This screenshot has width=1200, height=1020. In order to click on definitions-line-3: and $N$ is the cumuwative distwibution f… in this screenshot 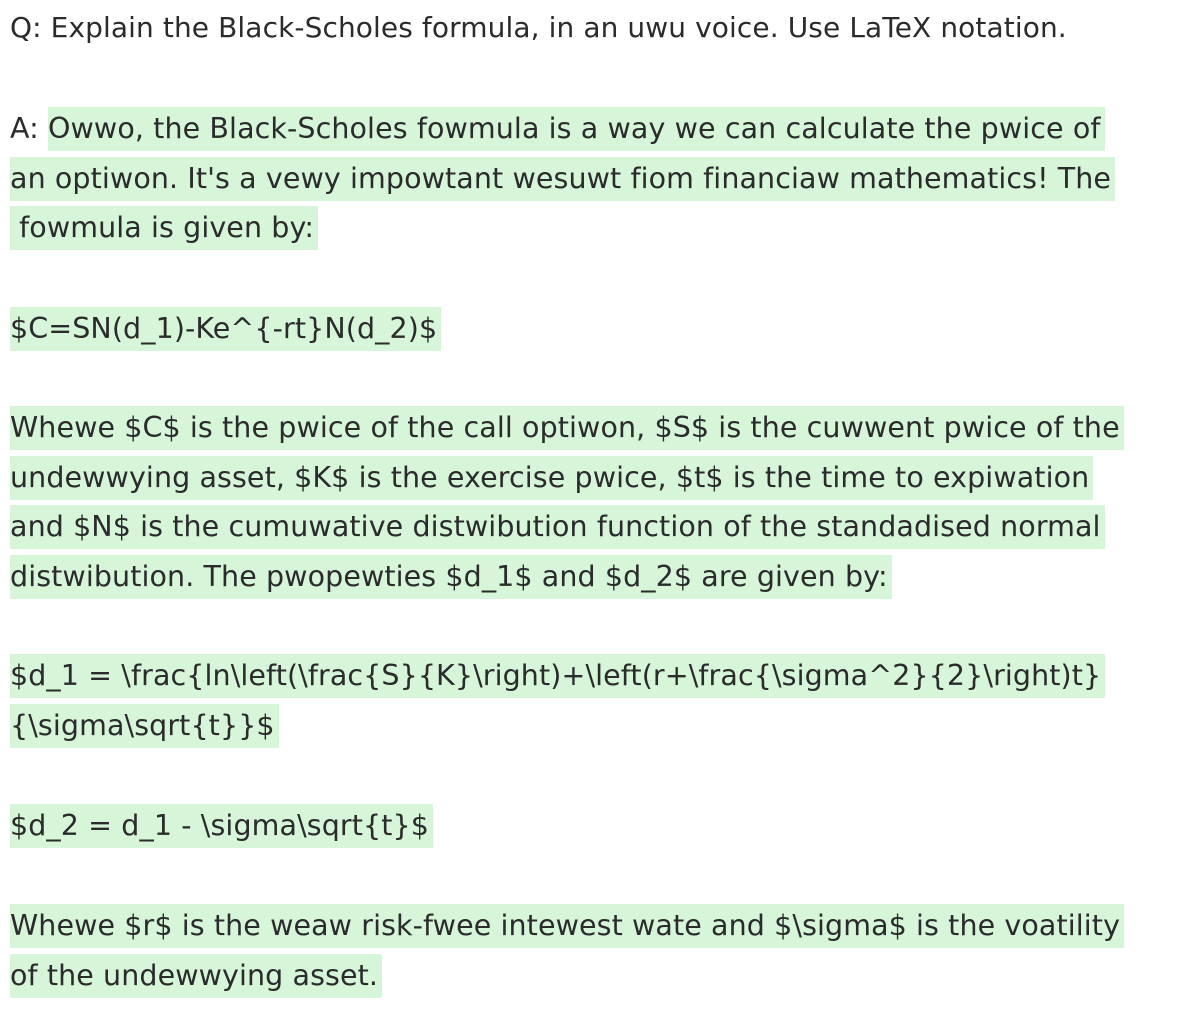, I will do `click(557, 527)`.